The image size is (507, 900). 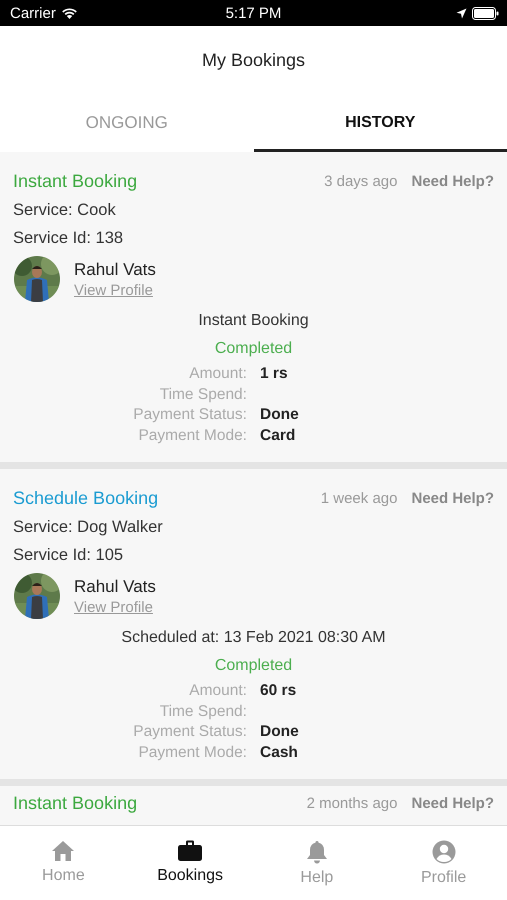 I want to click on time-ago: 1 week ago, so click(x=359, y=498).